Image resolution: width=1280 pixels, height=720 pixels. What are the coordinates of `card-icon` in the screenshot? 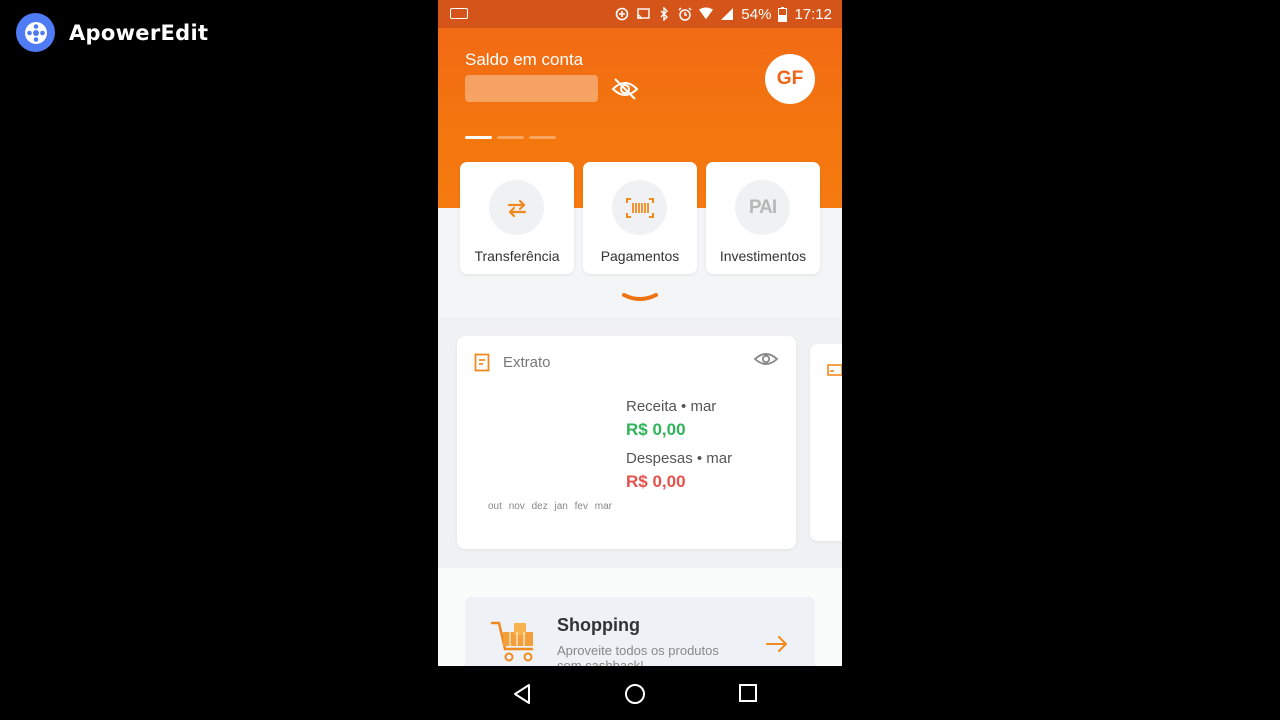 It's located at (834, 370).